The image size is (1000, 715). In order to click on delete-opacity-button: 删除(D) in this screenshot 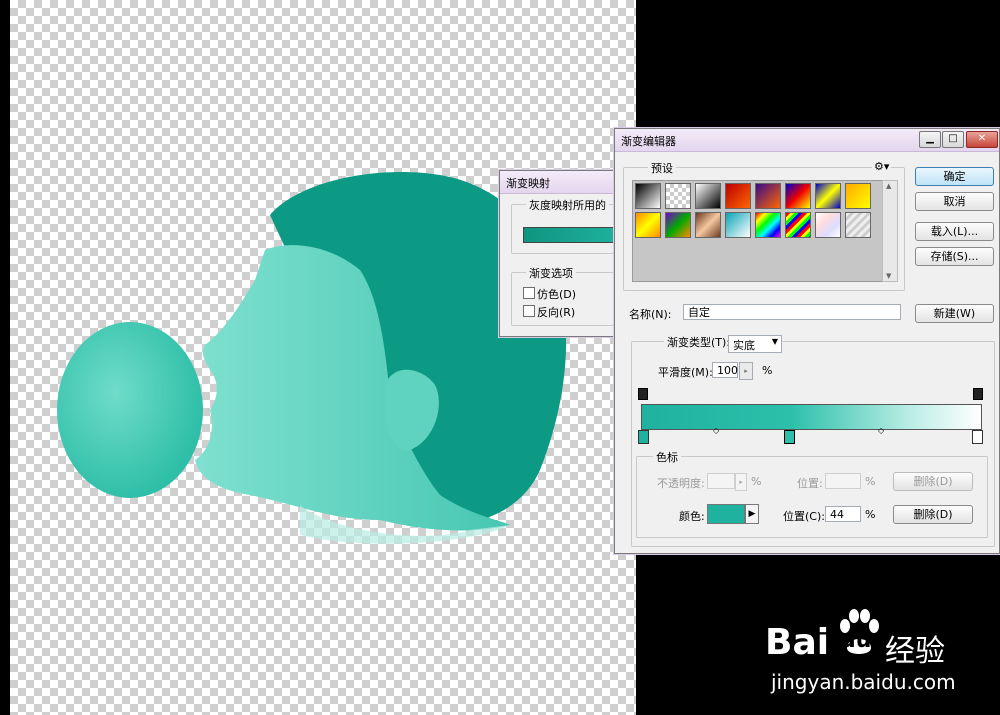, I will do `click(933, 481)`.